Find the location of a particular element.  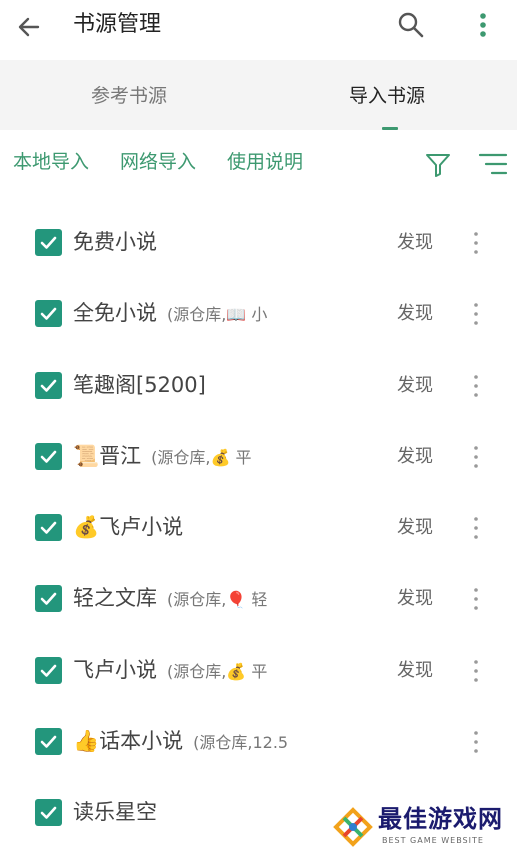

source-note: (源仓库,📖 小 is located at coordinates (217, 315).